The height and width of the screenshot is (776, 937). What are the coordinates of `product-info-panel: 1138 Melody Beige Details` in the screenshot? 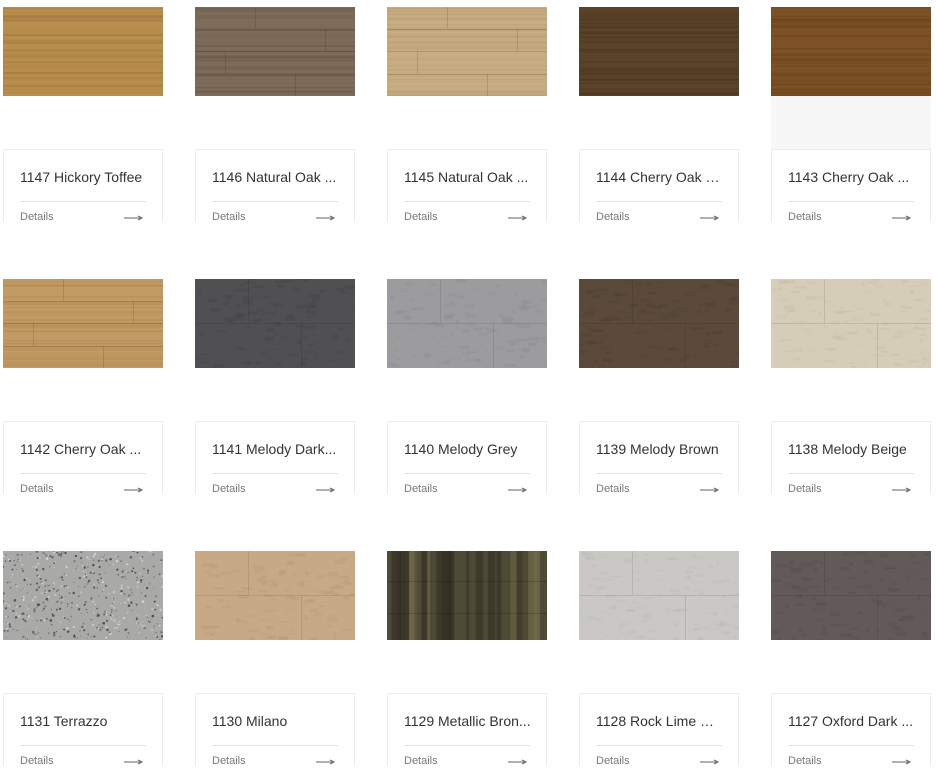 It's located at (851, 457).